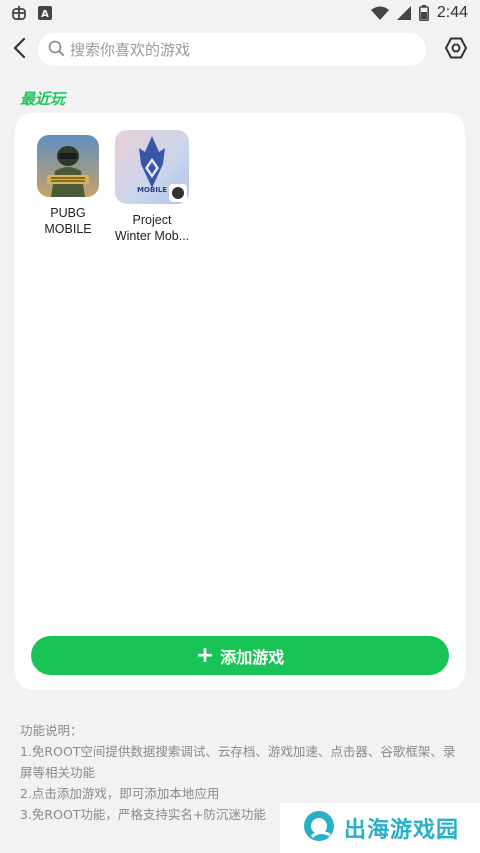 Image resolution: width=480 pixels, height=853 pixels. What do you see at coordinates (238, 751) in the screenshot?
I see `notes-line: 1.免ROOT空间提供数据搜索调试、云存档、游戏加速、点击器、谷歌框架、录` at bounding box center [238, 751].